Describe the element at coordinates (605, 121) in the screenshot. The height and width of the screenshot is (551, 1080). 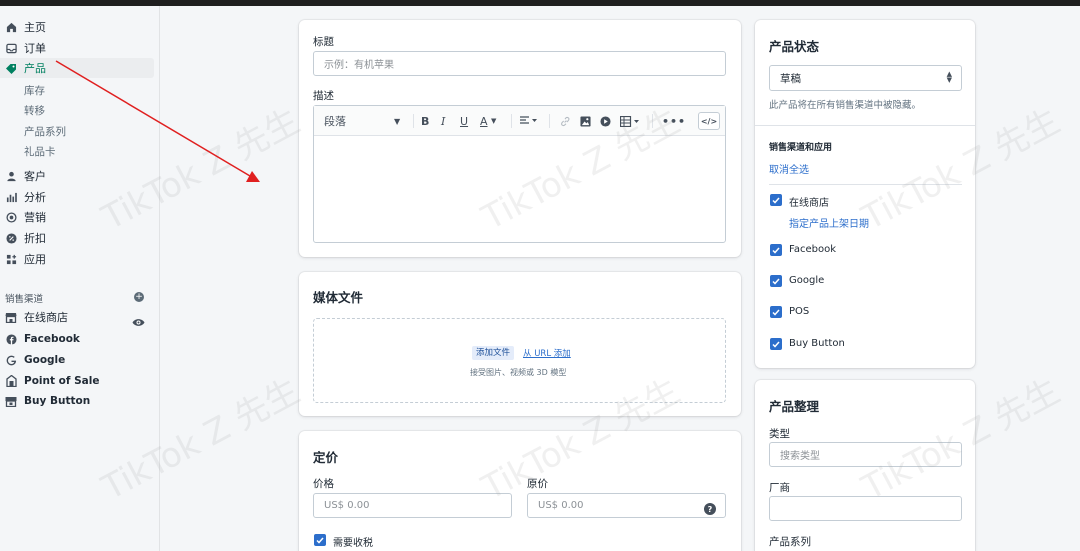
I see `video-icon` at that location.